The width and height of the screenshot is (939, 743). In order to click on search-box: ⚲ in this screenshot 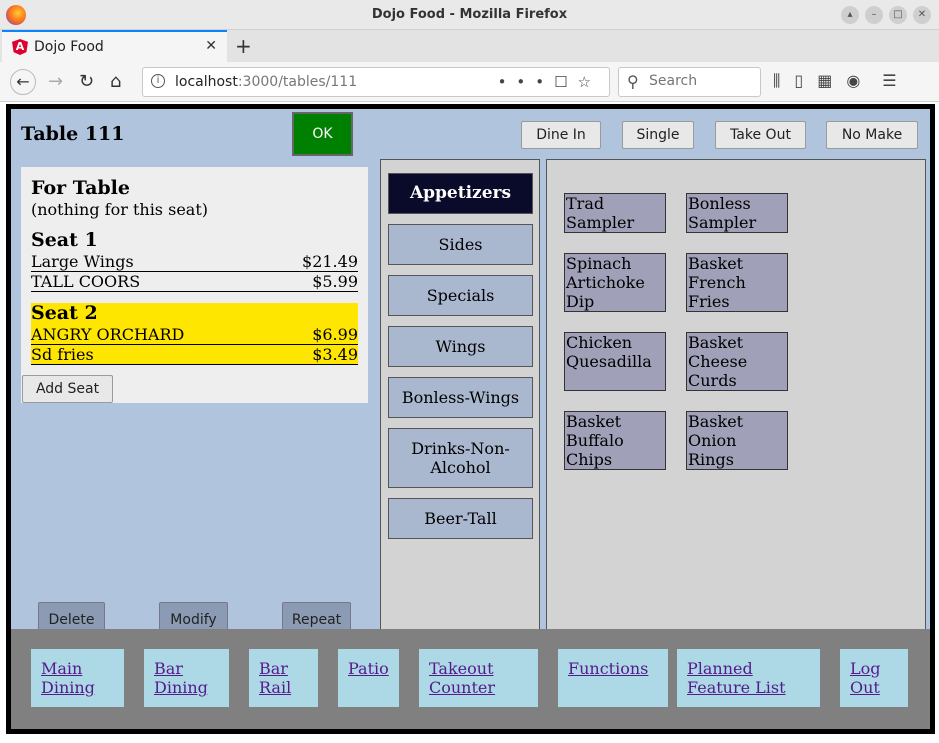, I will do `click(689, 82)`.